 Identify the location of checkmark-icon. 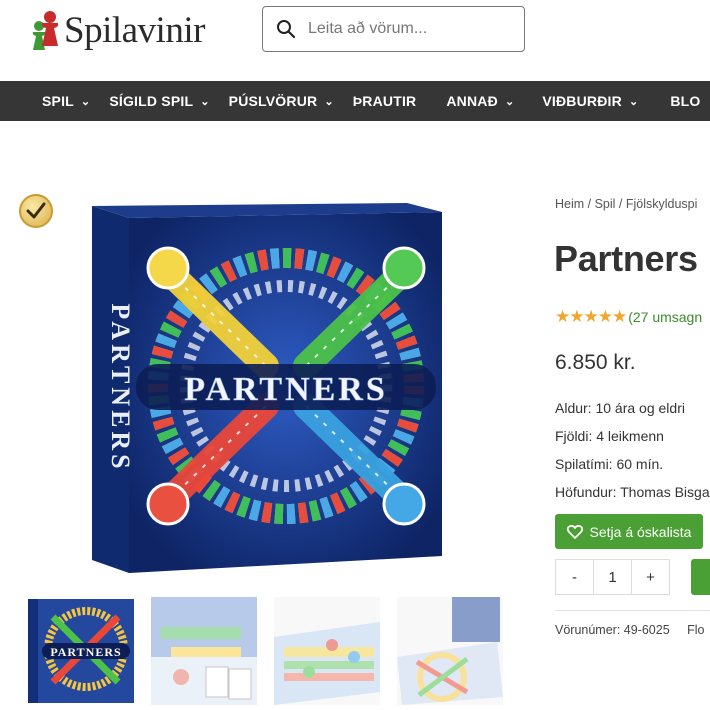
(36, 210).